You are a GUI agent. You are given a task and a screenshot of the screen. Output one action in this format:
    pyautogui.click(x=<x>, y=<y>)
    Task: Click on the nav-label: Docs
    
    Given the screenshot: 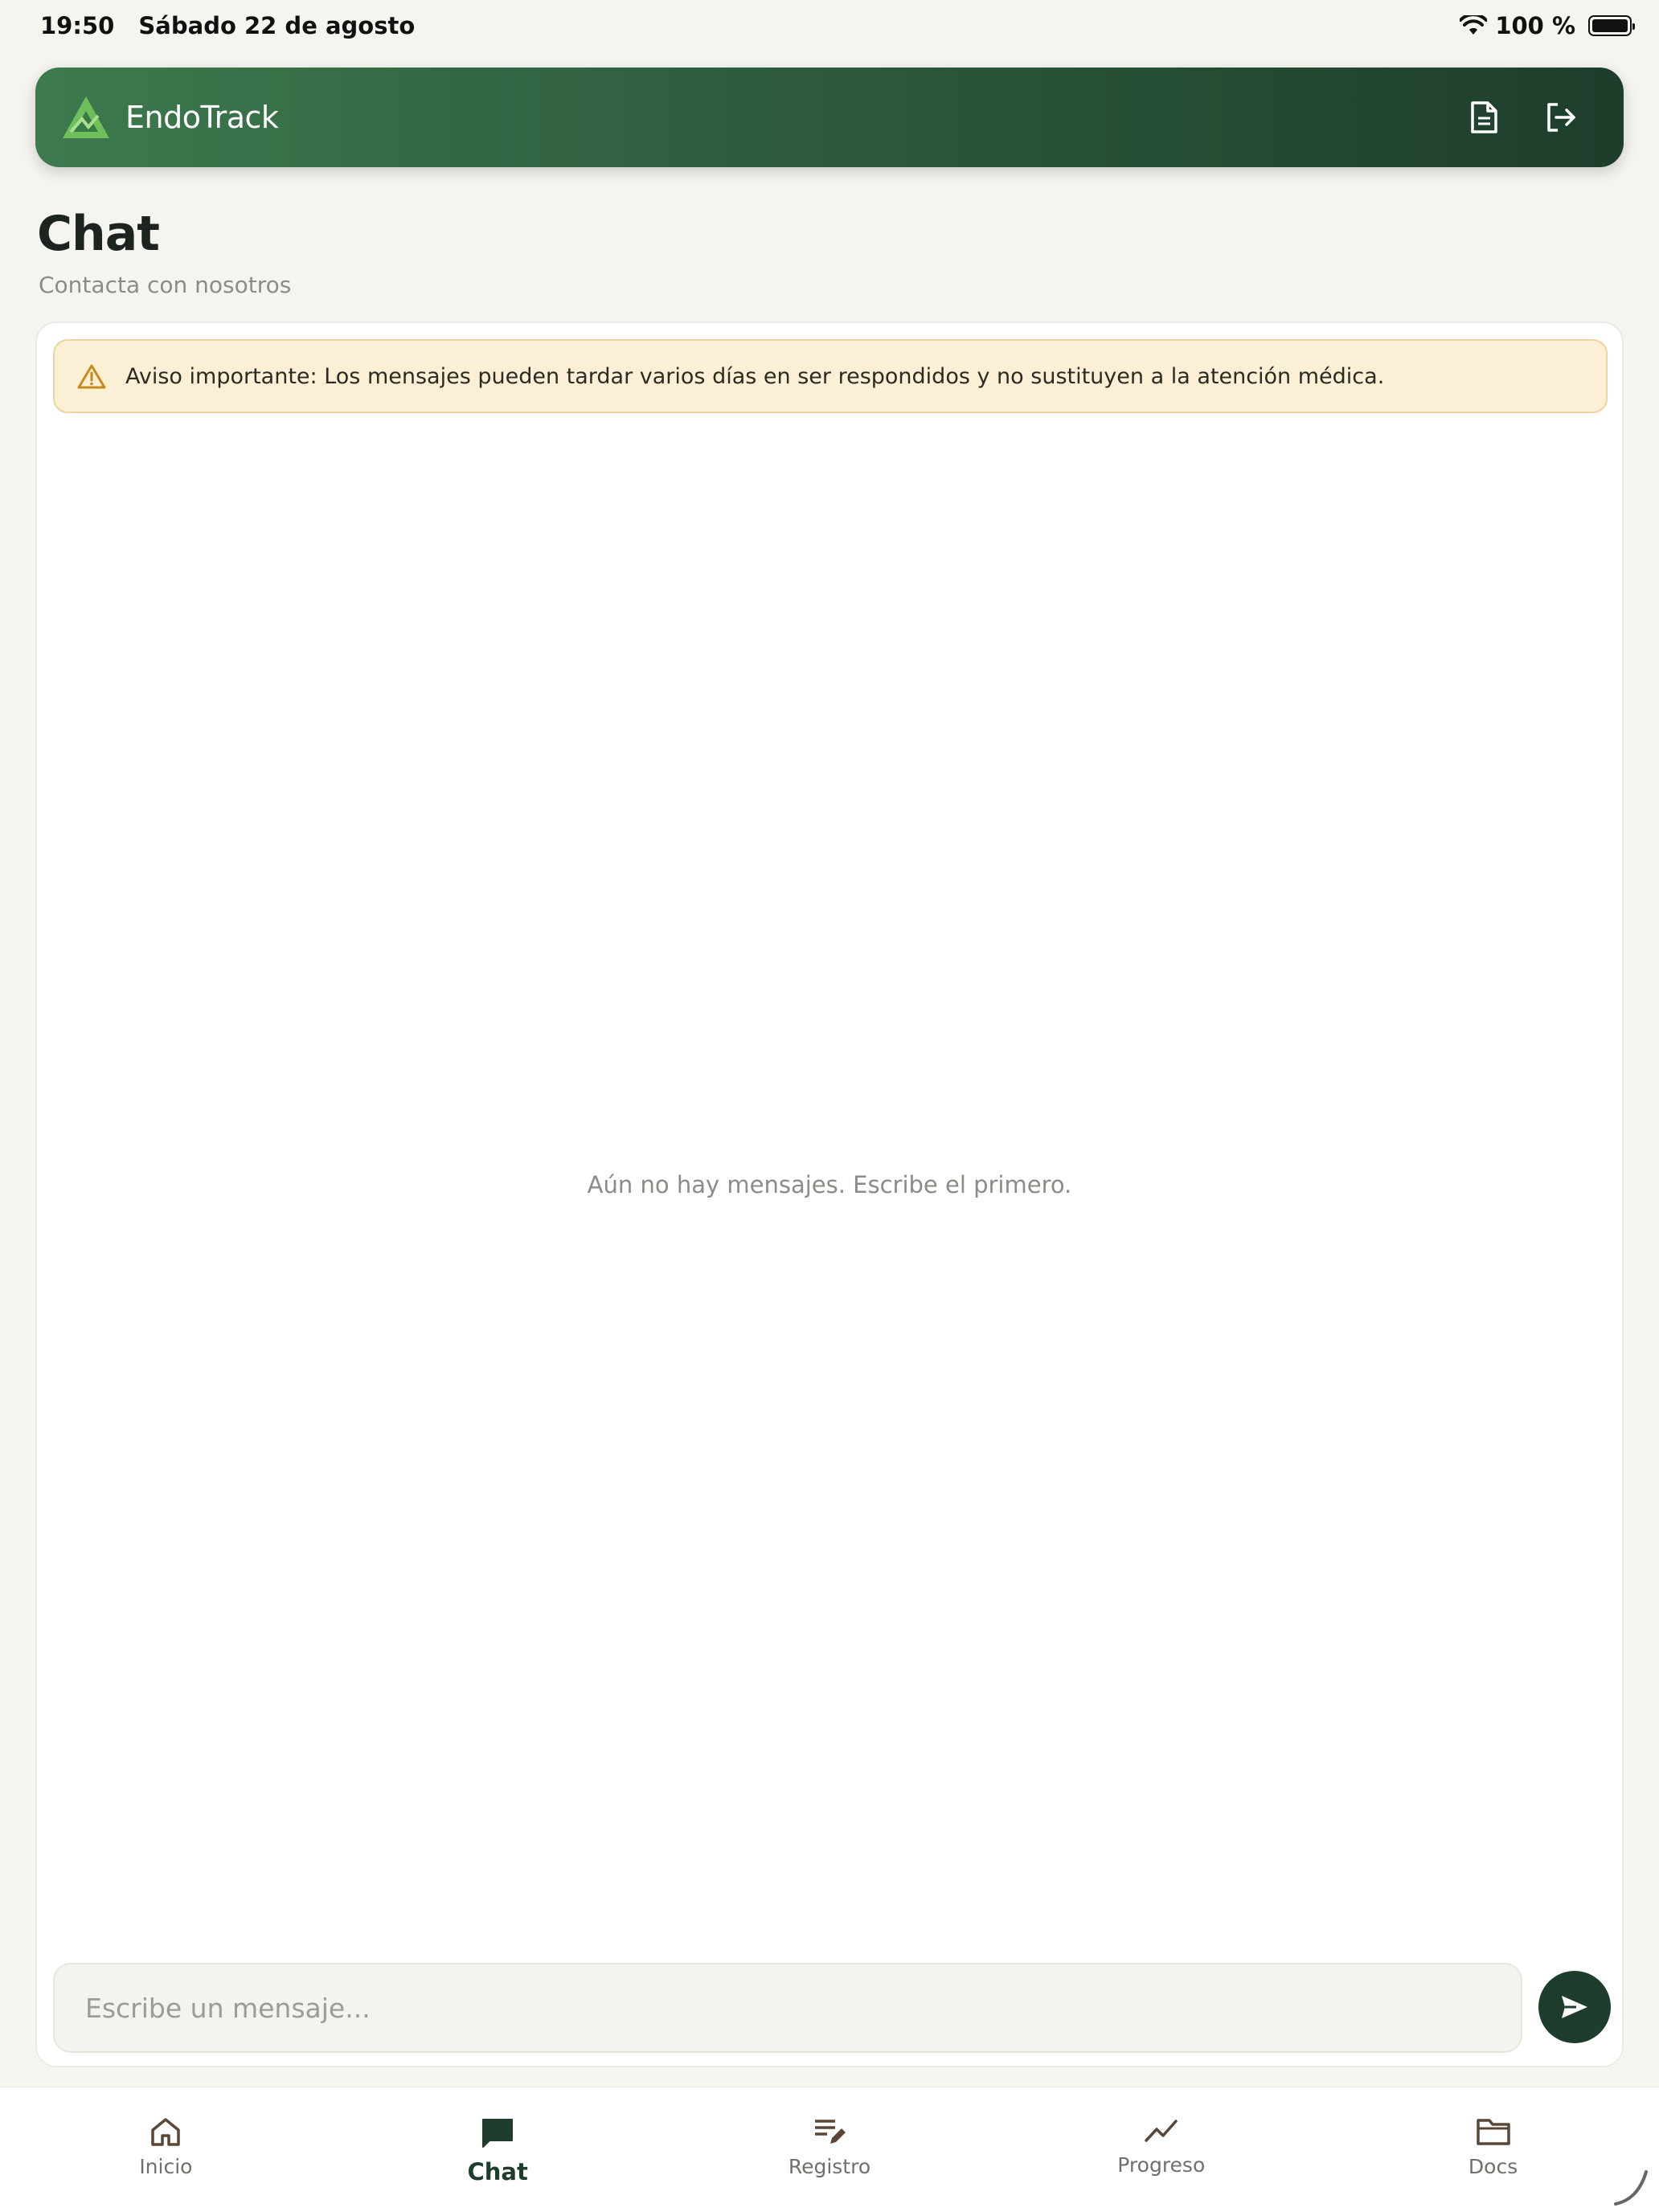 What is the action you would take?
    pyautogui.click(x=1493, y=2166)
    